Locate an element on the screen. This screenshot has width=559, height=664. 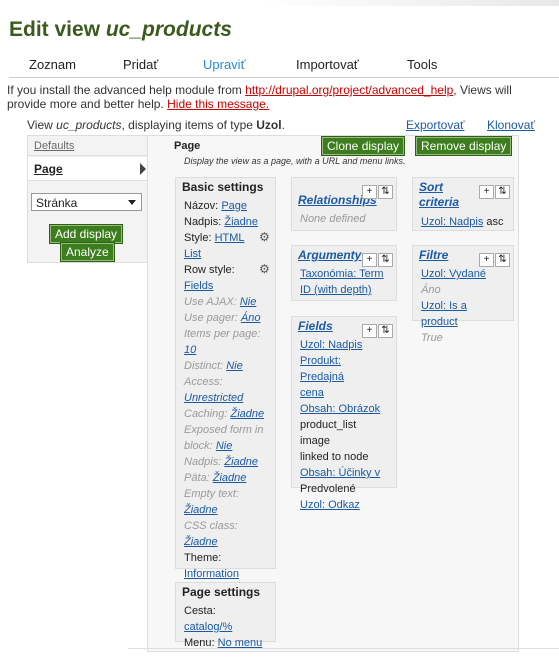
setting-label: Empty text: is located at coordinates (212, 494).